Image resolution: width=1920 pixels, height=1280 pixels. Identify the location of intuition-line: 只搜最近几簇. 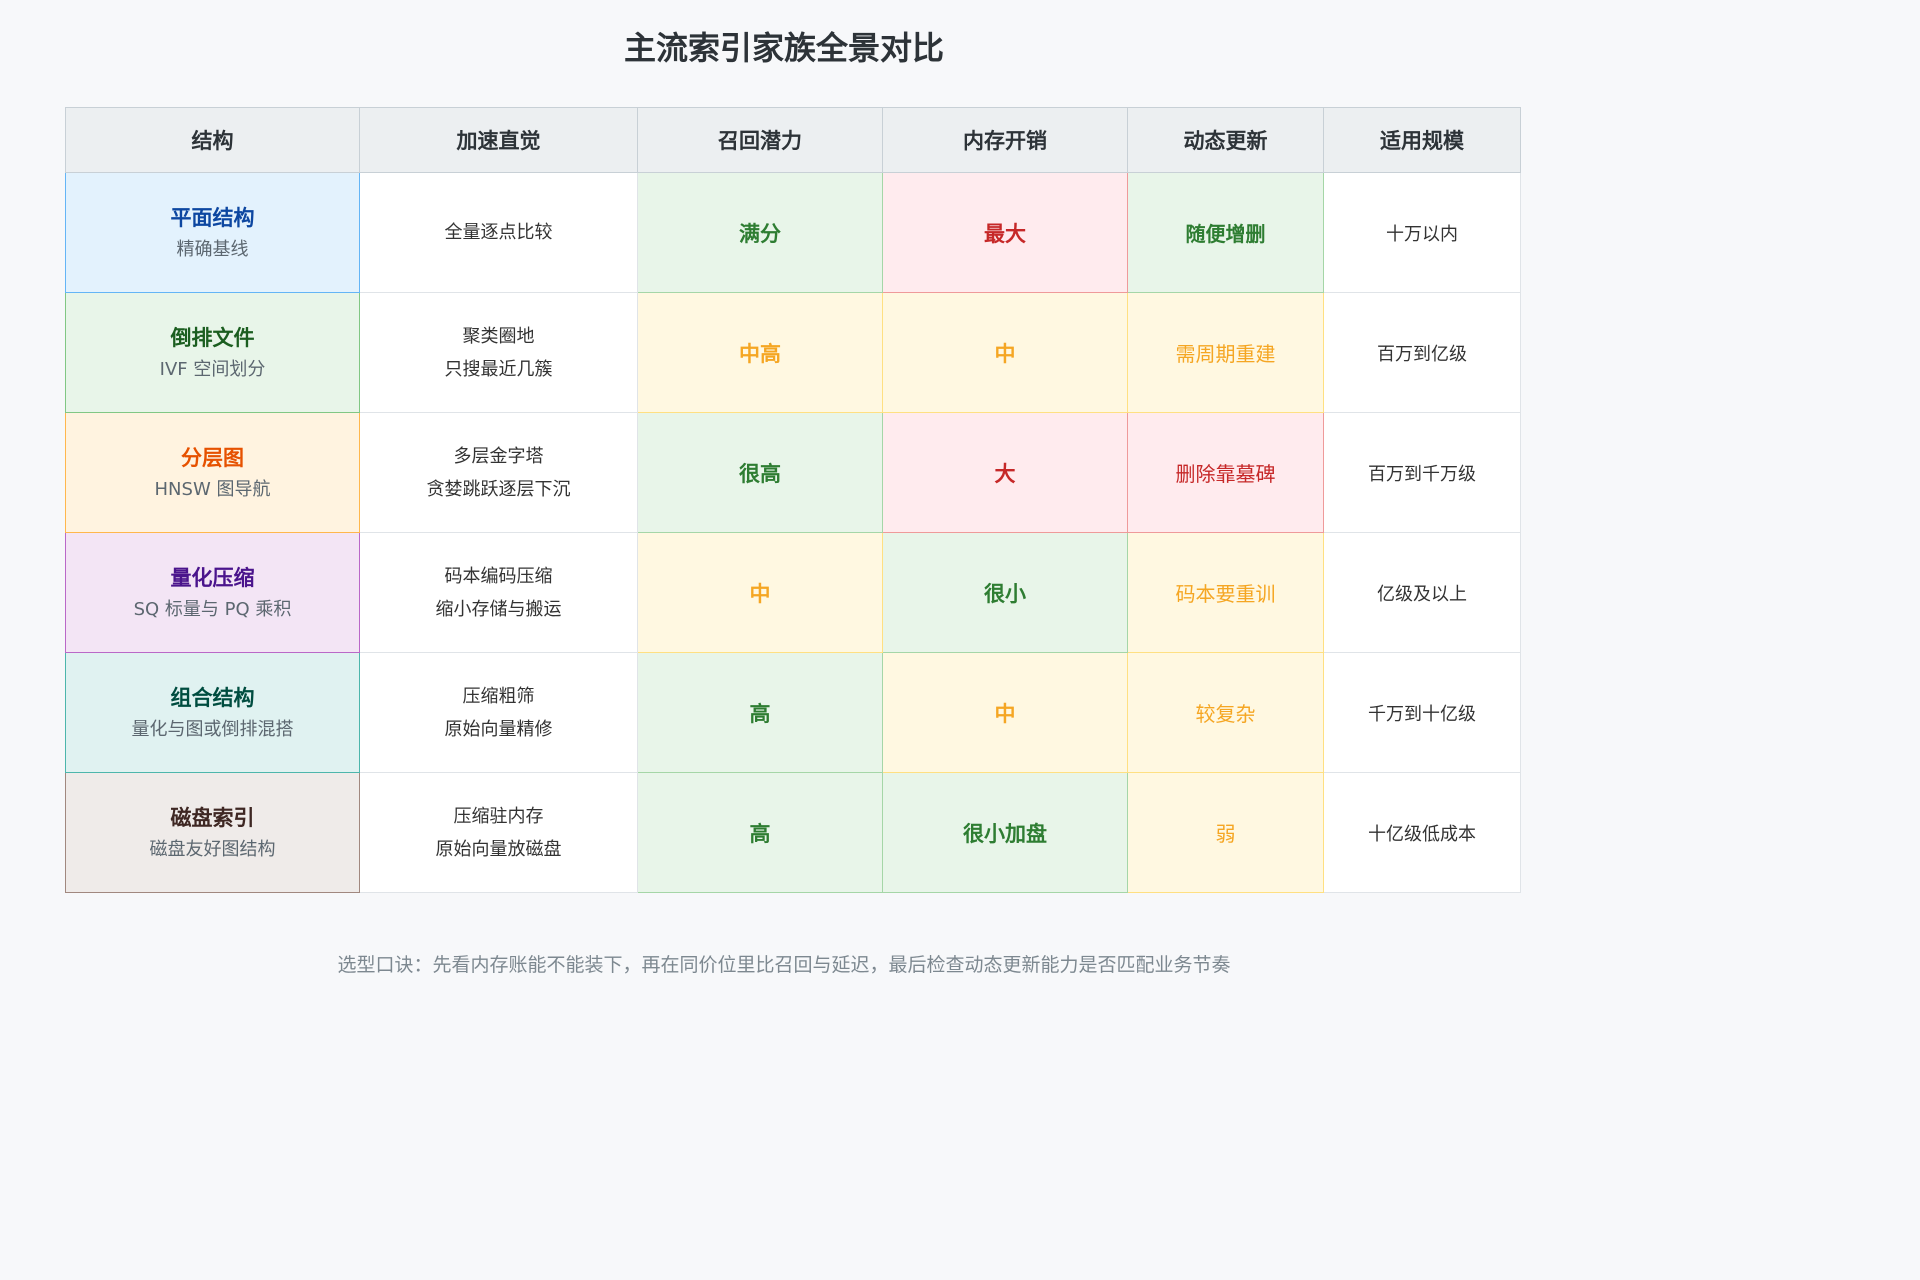
(498, 369).